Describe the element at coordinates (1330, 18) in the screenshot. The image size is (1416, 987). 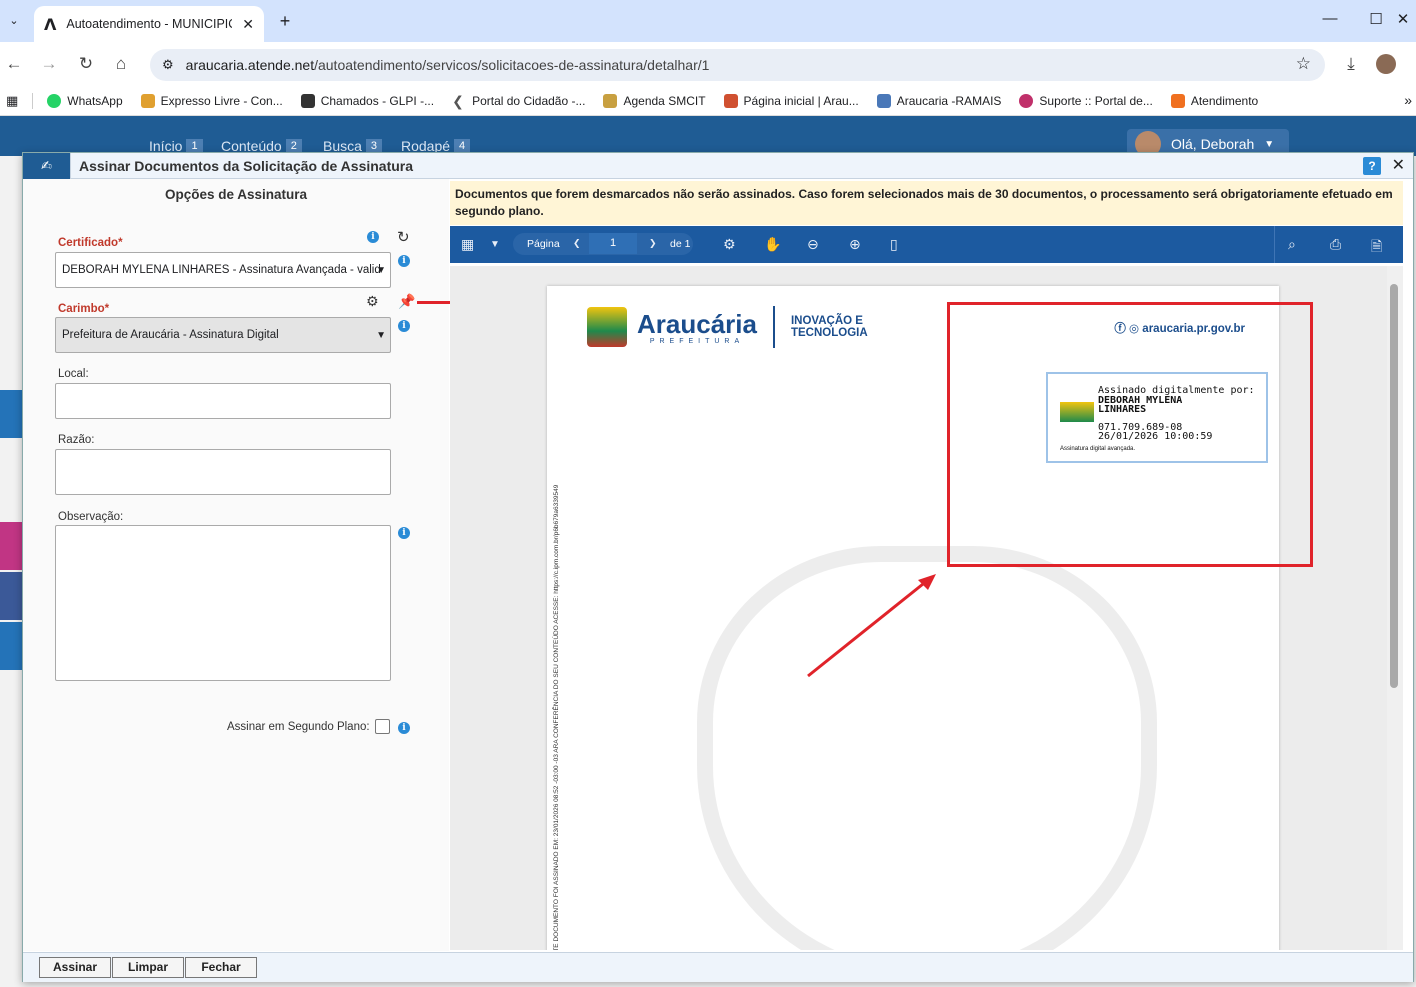
I see `minimize-icon: —` at that location.